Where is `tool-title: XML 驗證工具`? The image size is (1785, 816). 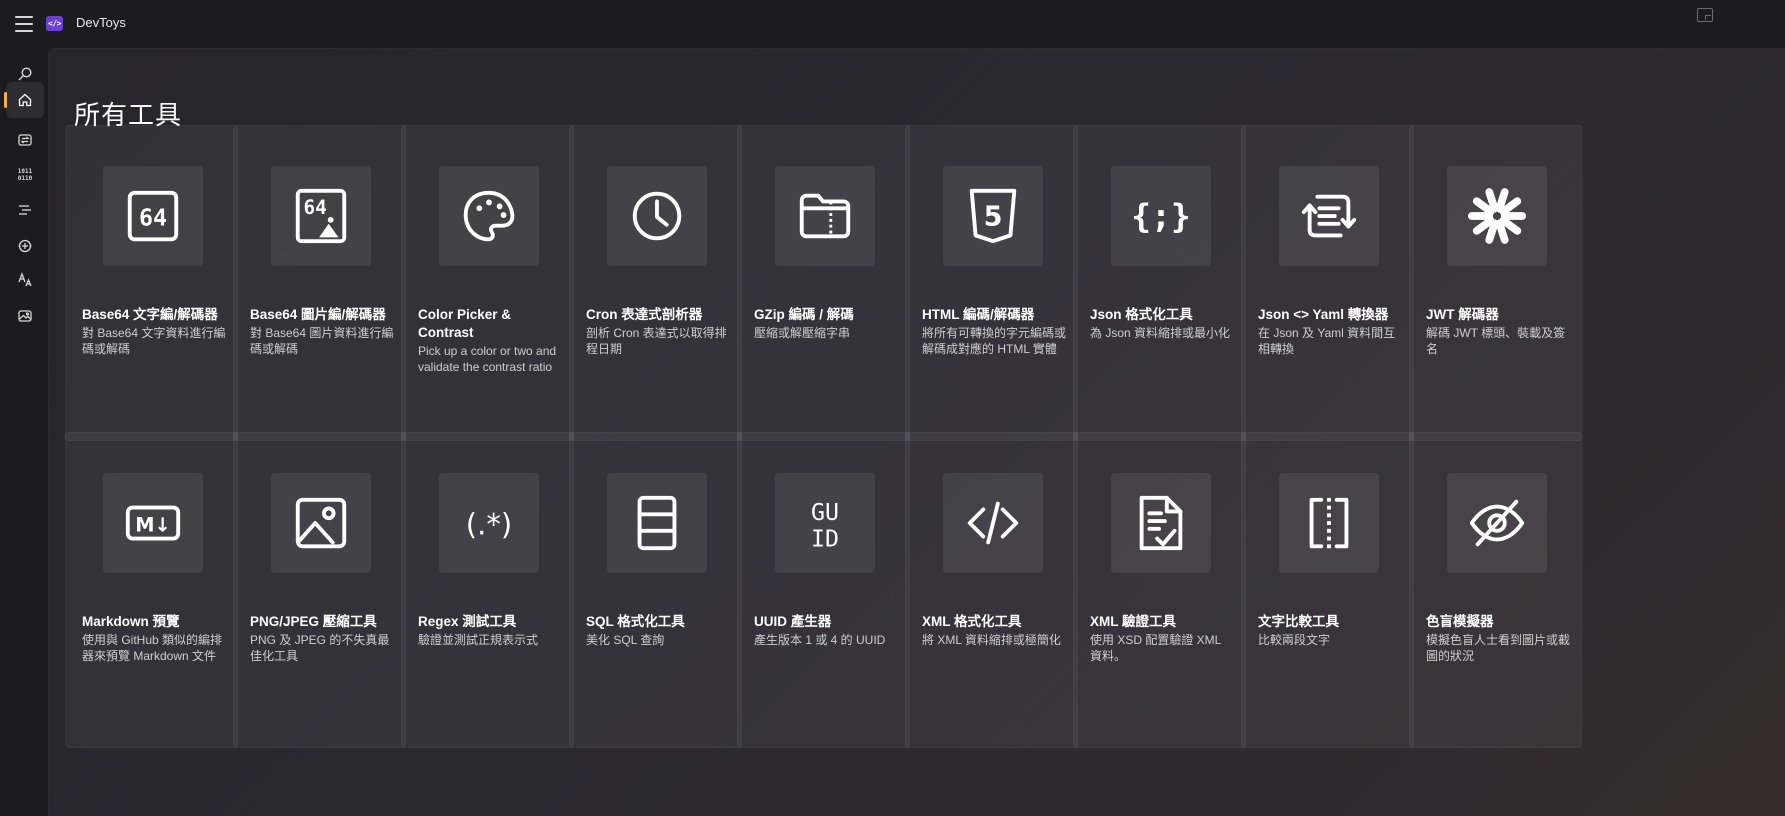
tool-title: XML 驗證工具 is located at coordinates (1133, 621).